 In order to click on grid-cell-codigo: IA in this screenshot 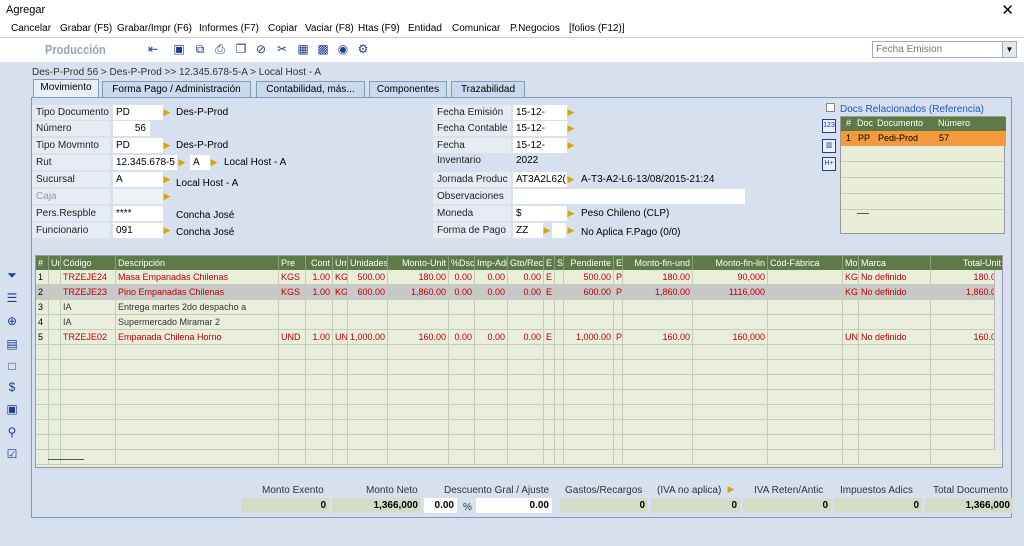, I will do `click(88, 307)`.